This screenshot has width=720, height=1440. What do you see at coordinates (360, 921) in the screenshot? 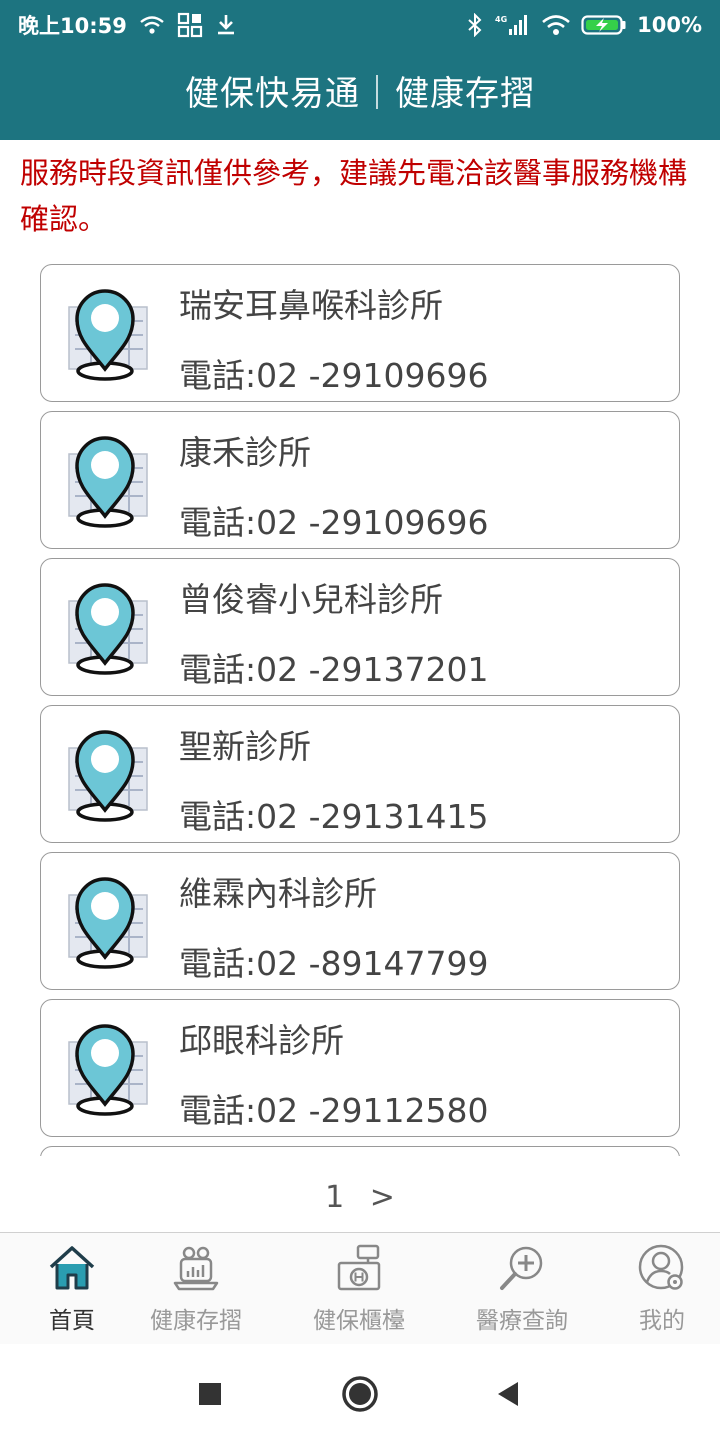
I see `clinic-card: 維霖內科診所 電話:02 -89147799` at bounding box center [360, 921].